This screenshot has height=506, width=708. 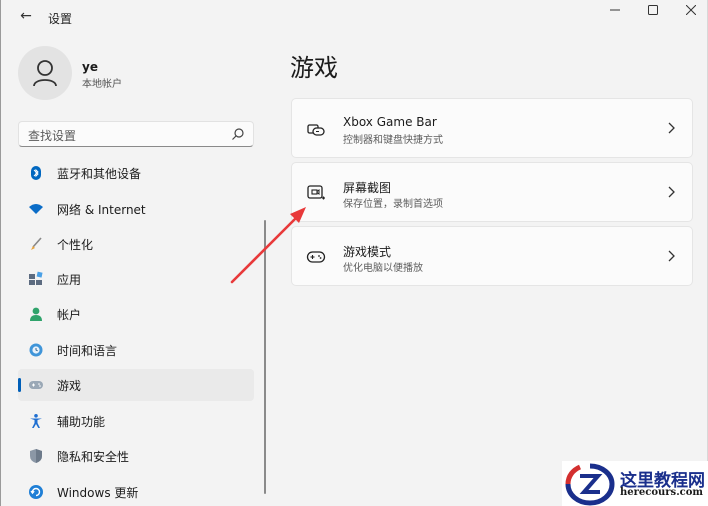 I want to click on watermark-logo-icon, so click(x=590, y=484).